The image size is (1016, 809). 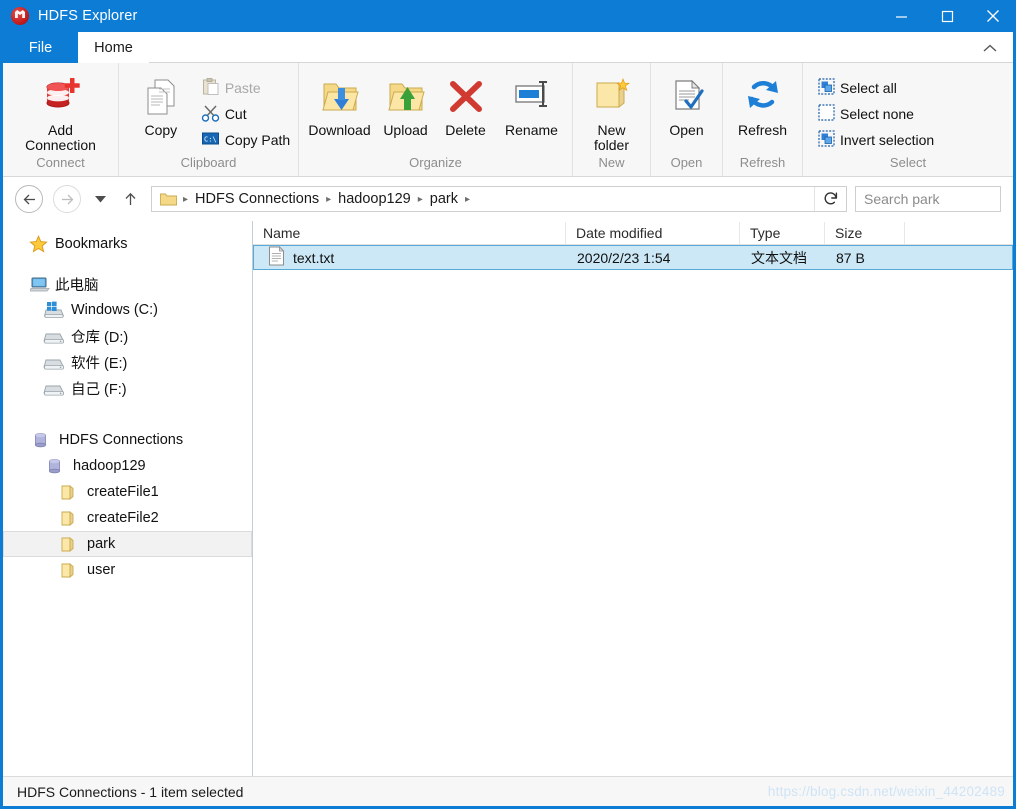 I want to click on up-button, so click(x=130, y=199).